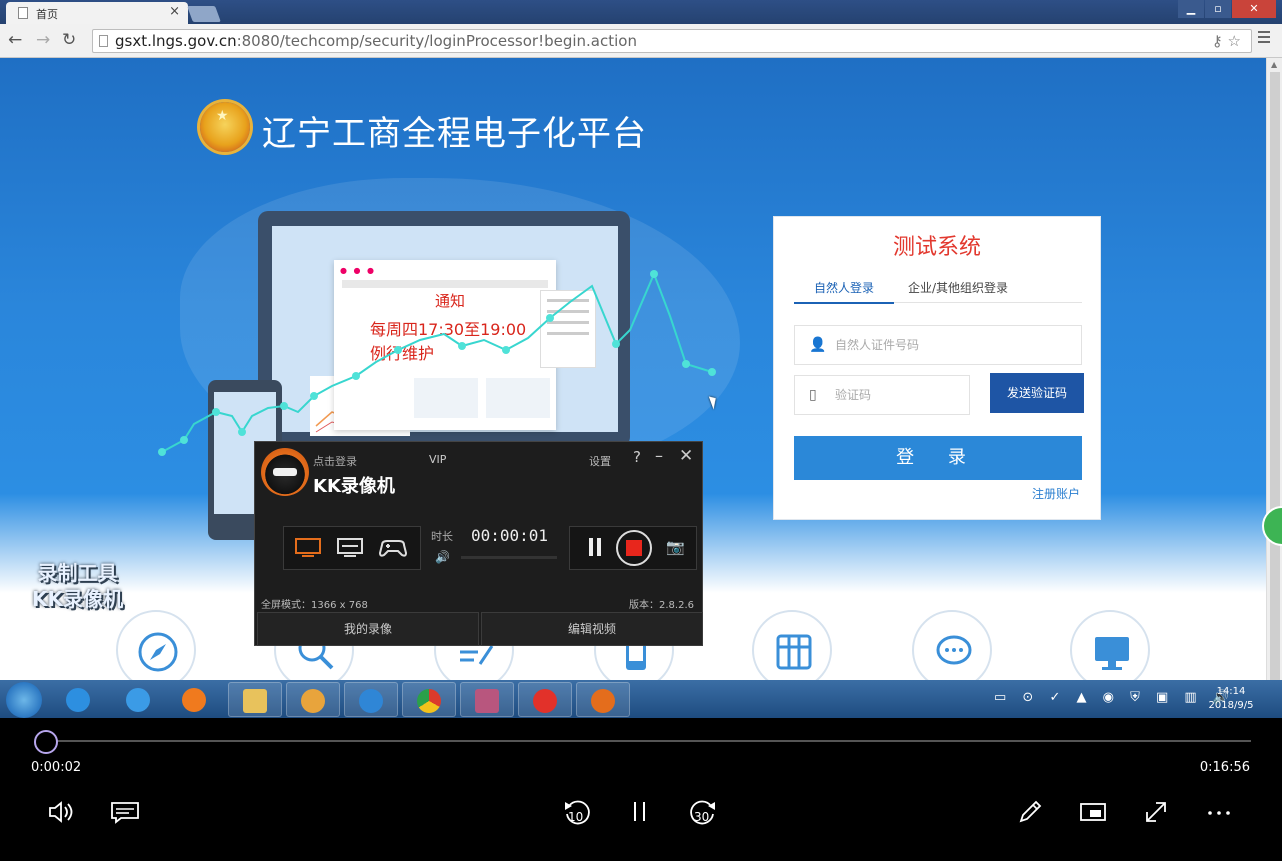  Describe the element at coordinates (595, 547) in the screenshot. I see `kk-pause-button` at that location.